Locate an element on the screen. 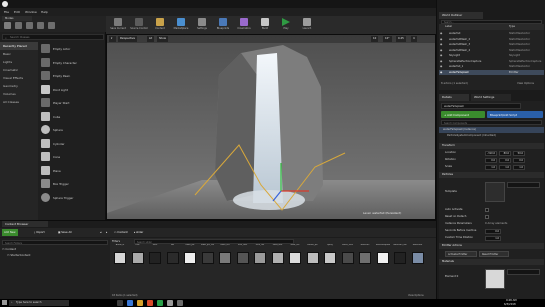 The height and width of the screenshot is (307, 545). place-item-player-start: Player Start is located at coordinates (72, 103).